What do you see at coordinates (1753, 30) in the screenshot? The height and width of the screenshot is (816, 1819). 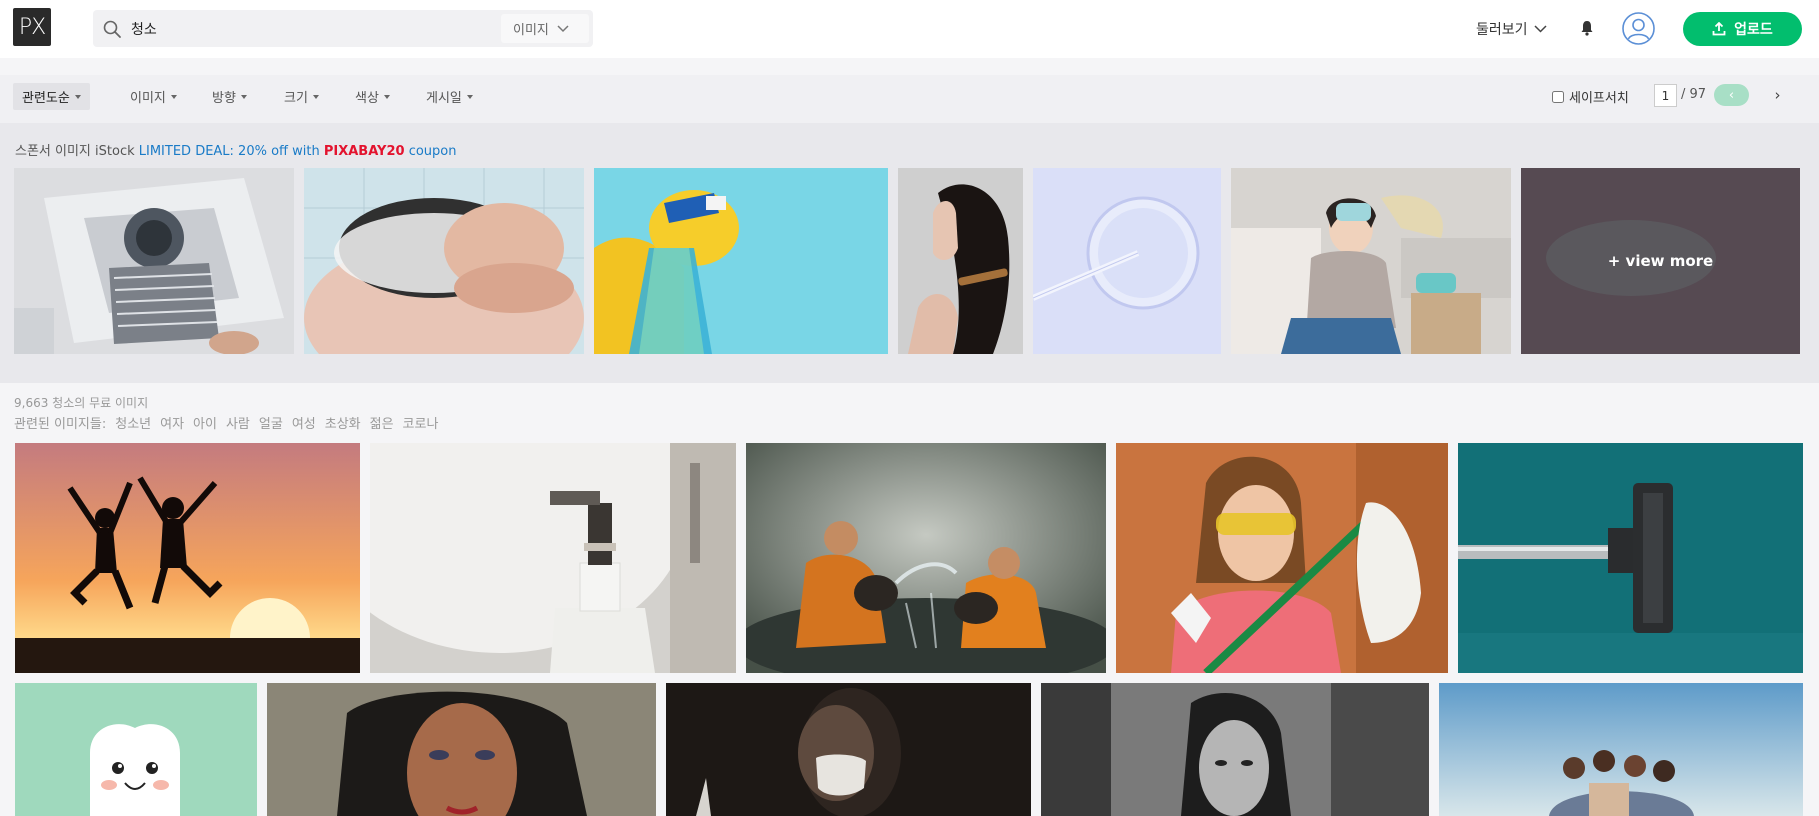 I see `upload-label: 업로드` at bounding box center [1753, 30].